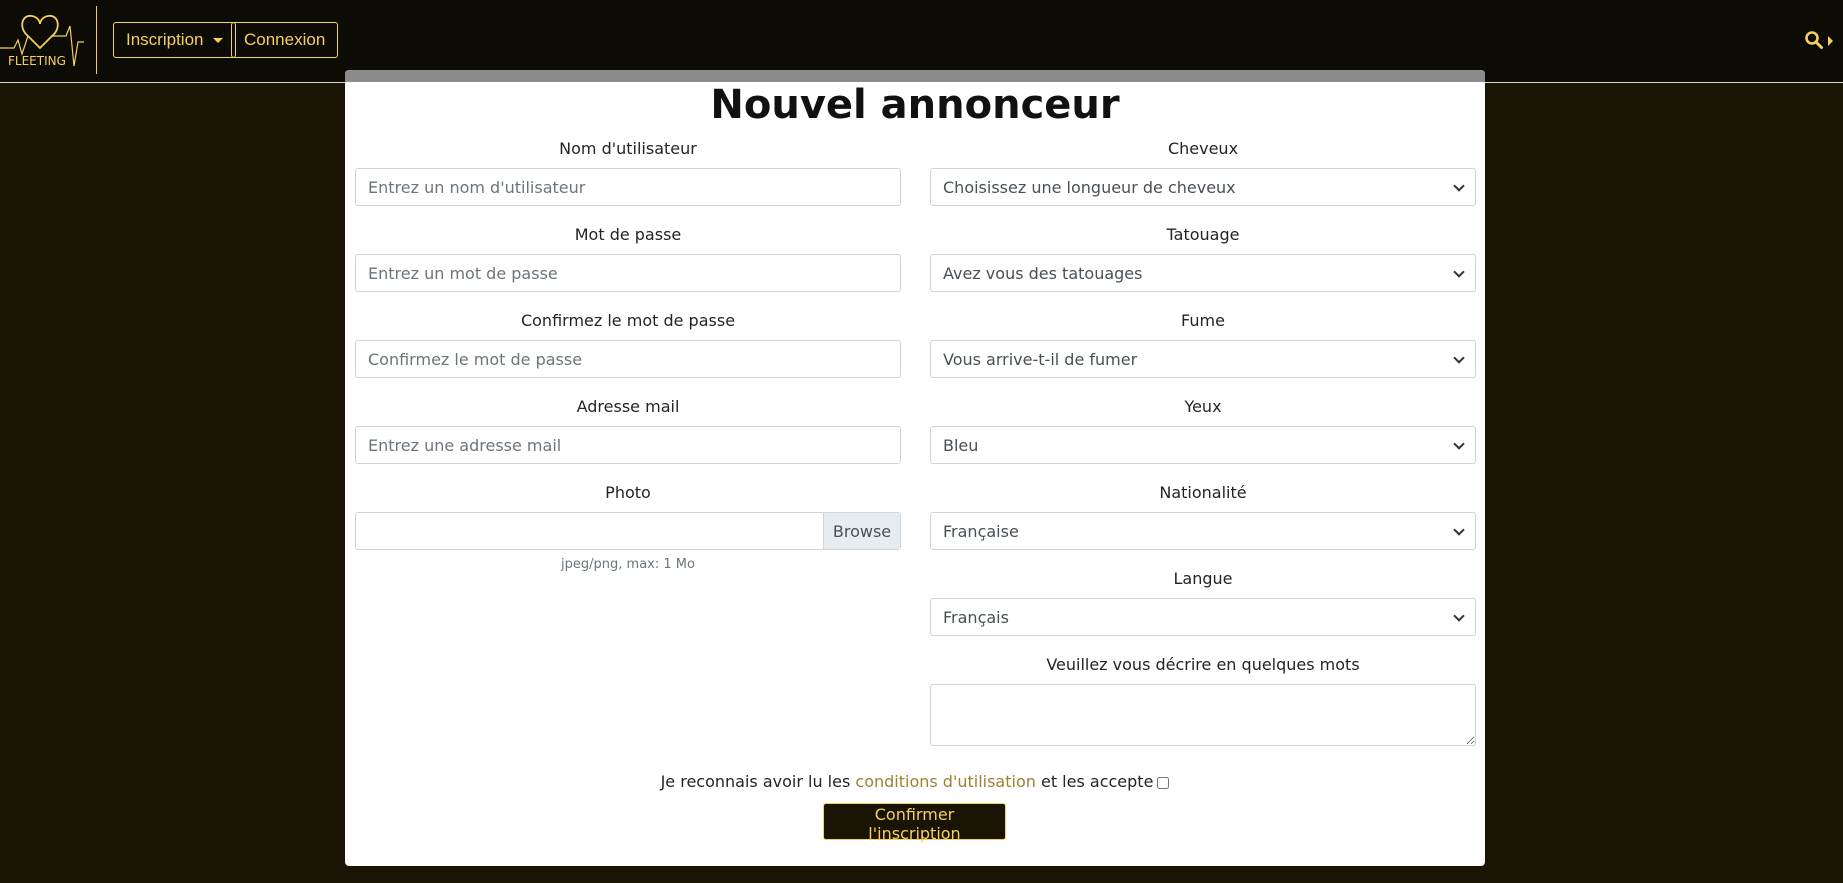 The height and width of the screenshot is (883, 1843). Describe the element at coordinates (1203, 664) in the screenshot. I see `description-label: Veuillez vous décrire en quelques mots` at that location.